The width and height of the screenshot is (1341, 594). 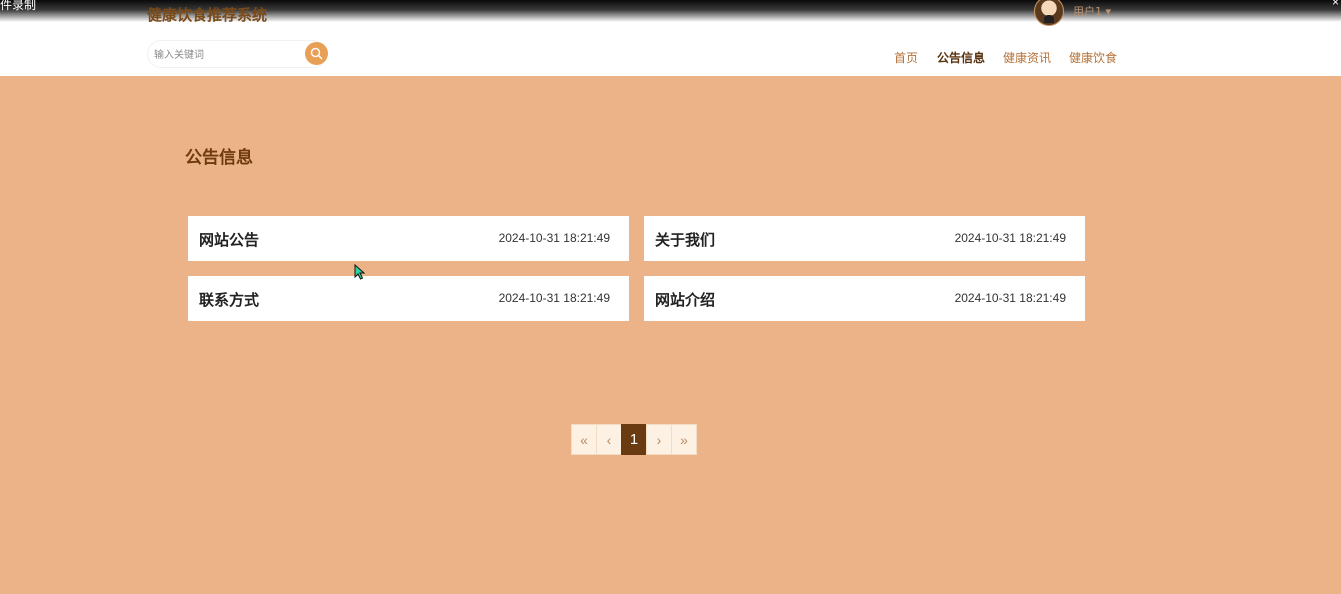 What do you see at coordinates (408, 298) in the screenshot?
I see `notice-card: 联系方式 2024-10-31 18:21:49` at bounding box center [408, 298].